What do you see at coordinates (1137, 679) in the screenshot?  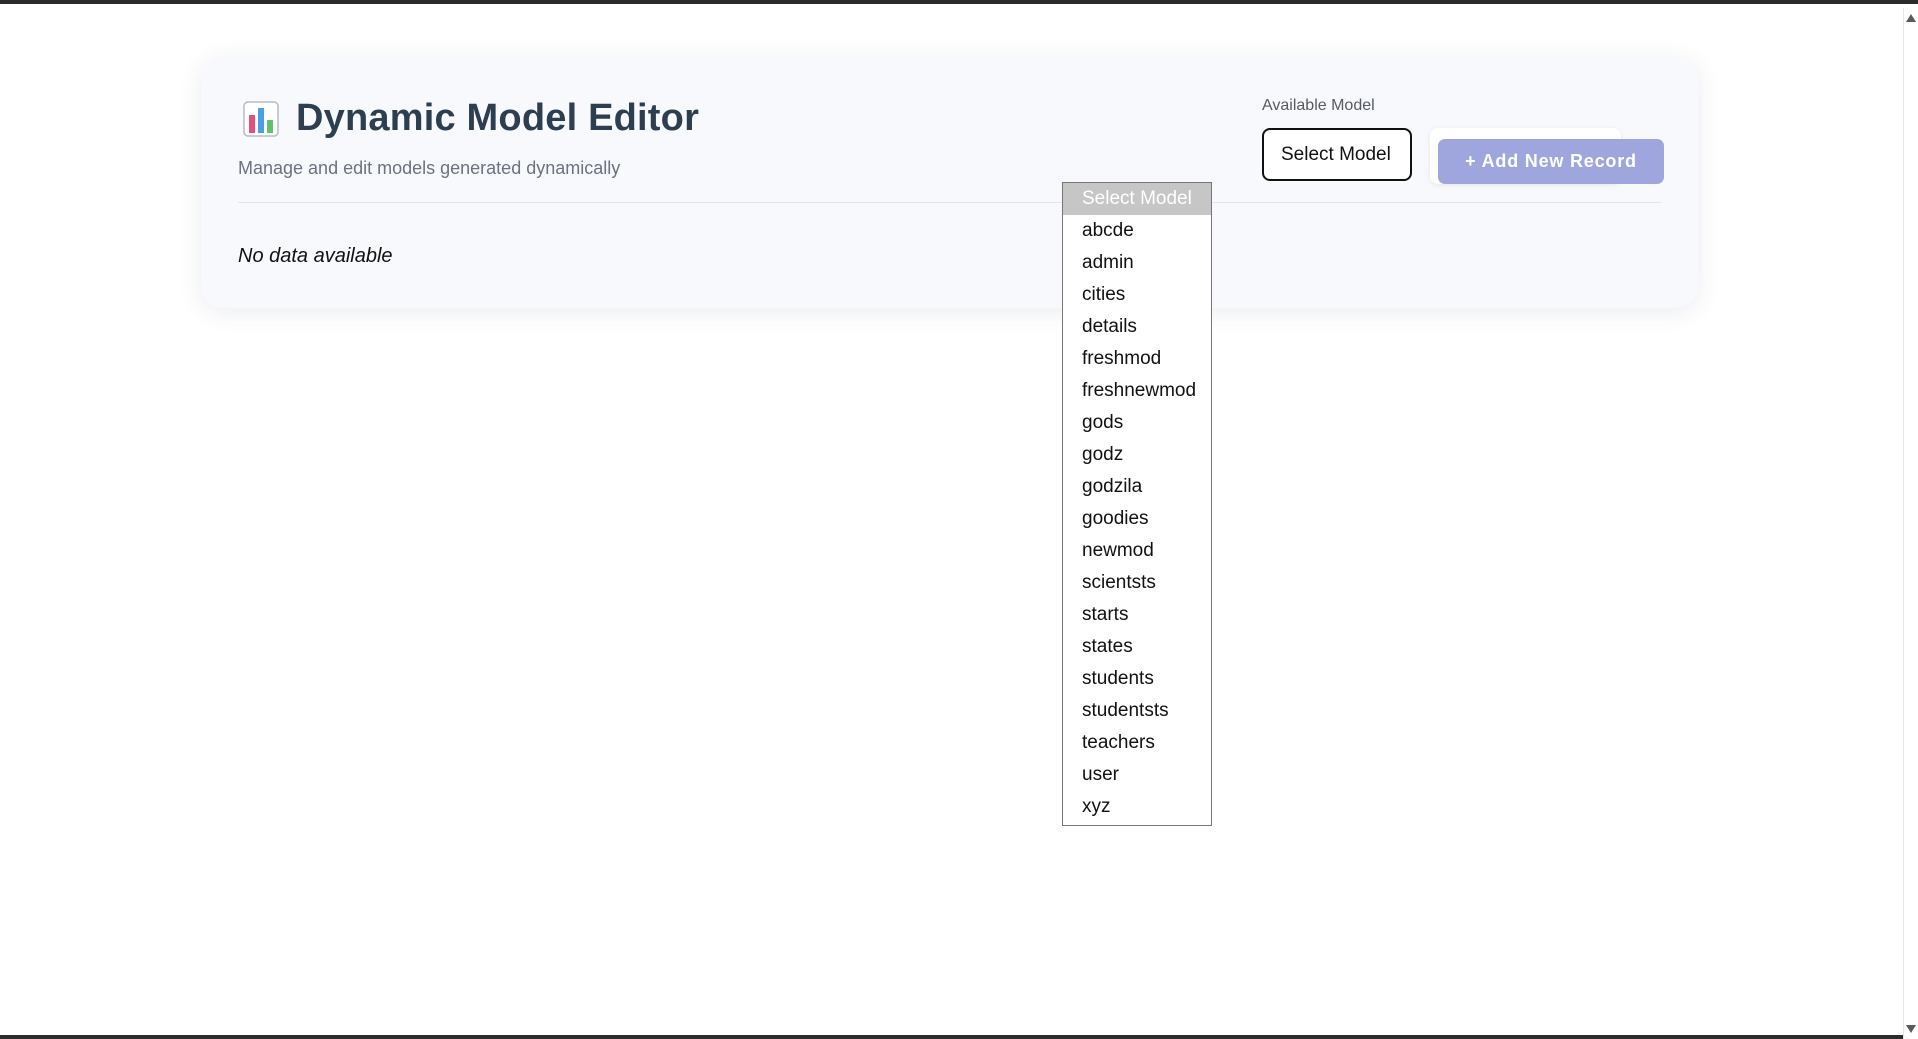 I see `dropdown-option: students` at bounding box center [1137, 679].